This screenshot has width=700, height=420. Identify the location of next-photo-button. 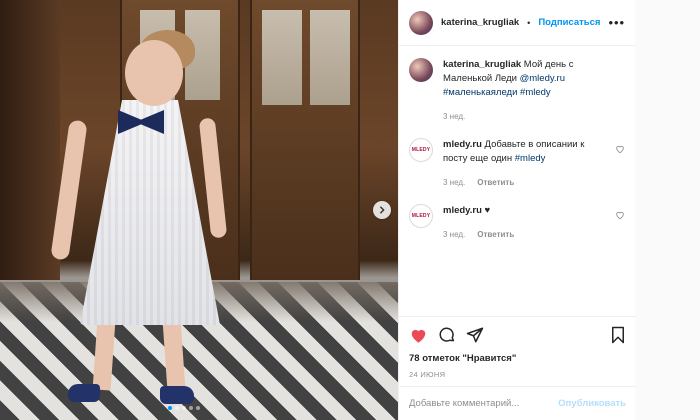
(382, 210).